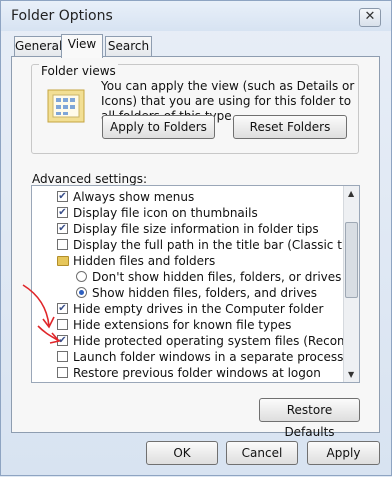 The height and width of the screenshot is (477, 392). I want to click on folder-views-legend: Folder views, so click(78, 71).